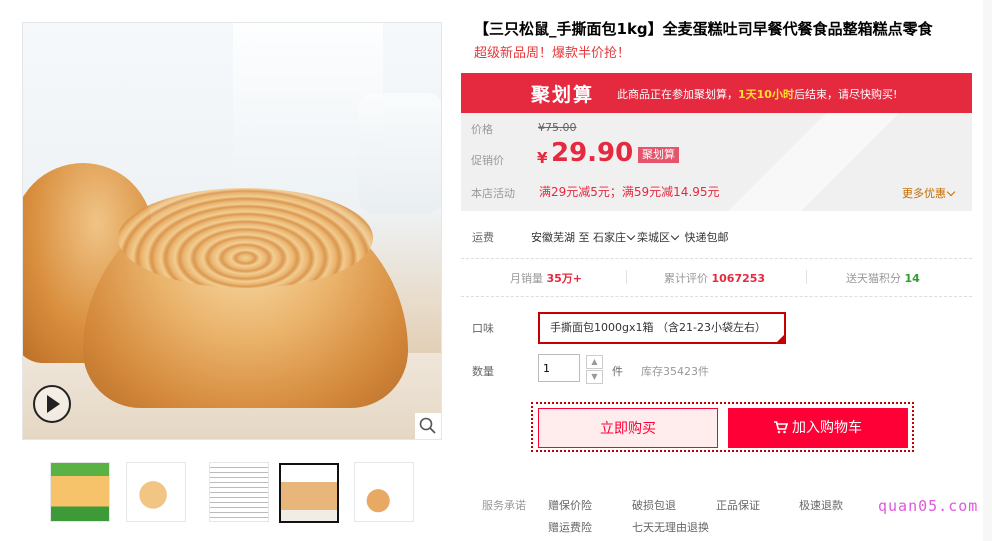  What do you see at coordinates (781, 427) in the screenshot?
I see `cart-icon` at bounding box center [781, 427].